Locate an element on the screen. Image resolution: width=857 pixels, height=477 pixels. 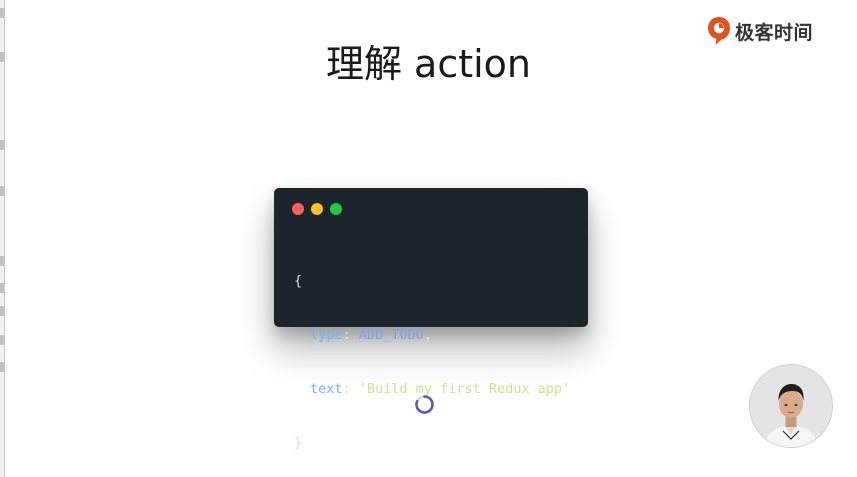
presenter-video-avatar is located at coordinates (791, 406).